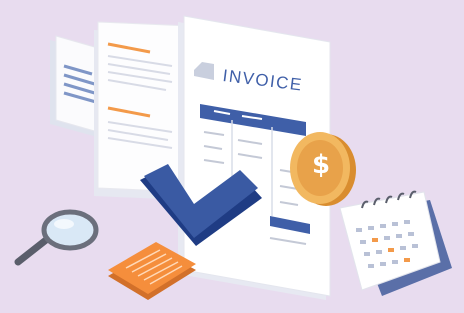 This screenshot has height=313, width=464. I want to click on middle-document-sheet, so click(142, 110).